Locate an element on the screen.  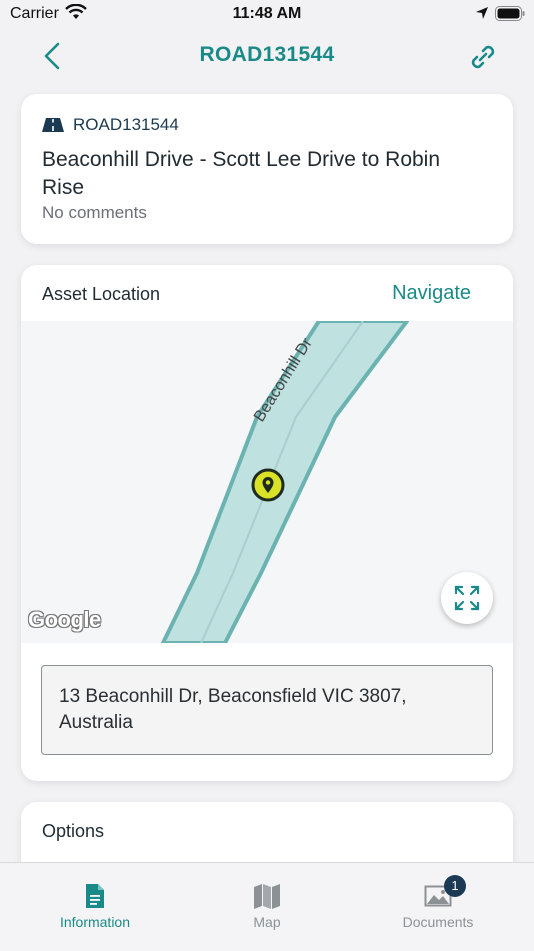
navigate-button: Navigate is located at coordinates (431, 293).